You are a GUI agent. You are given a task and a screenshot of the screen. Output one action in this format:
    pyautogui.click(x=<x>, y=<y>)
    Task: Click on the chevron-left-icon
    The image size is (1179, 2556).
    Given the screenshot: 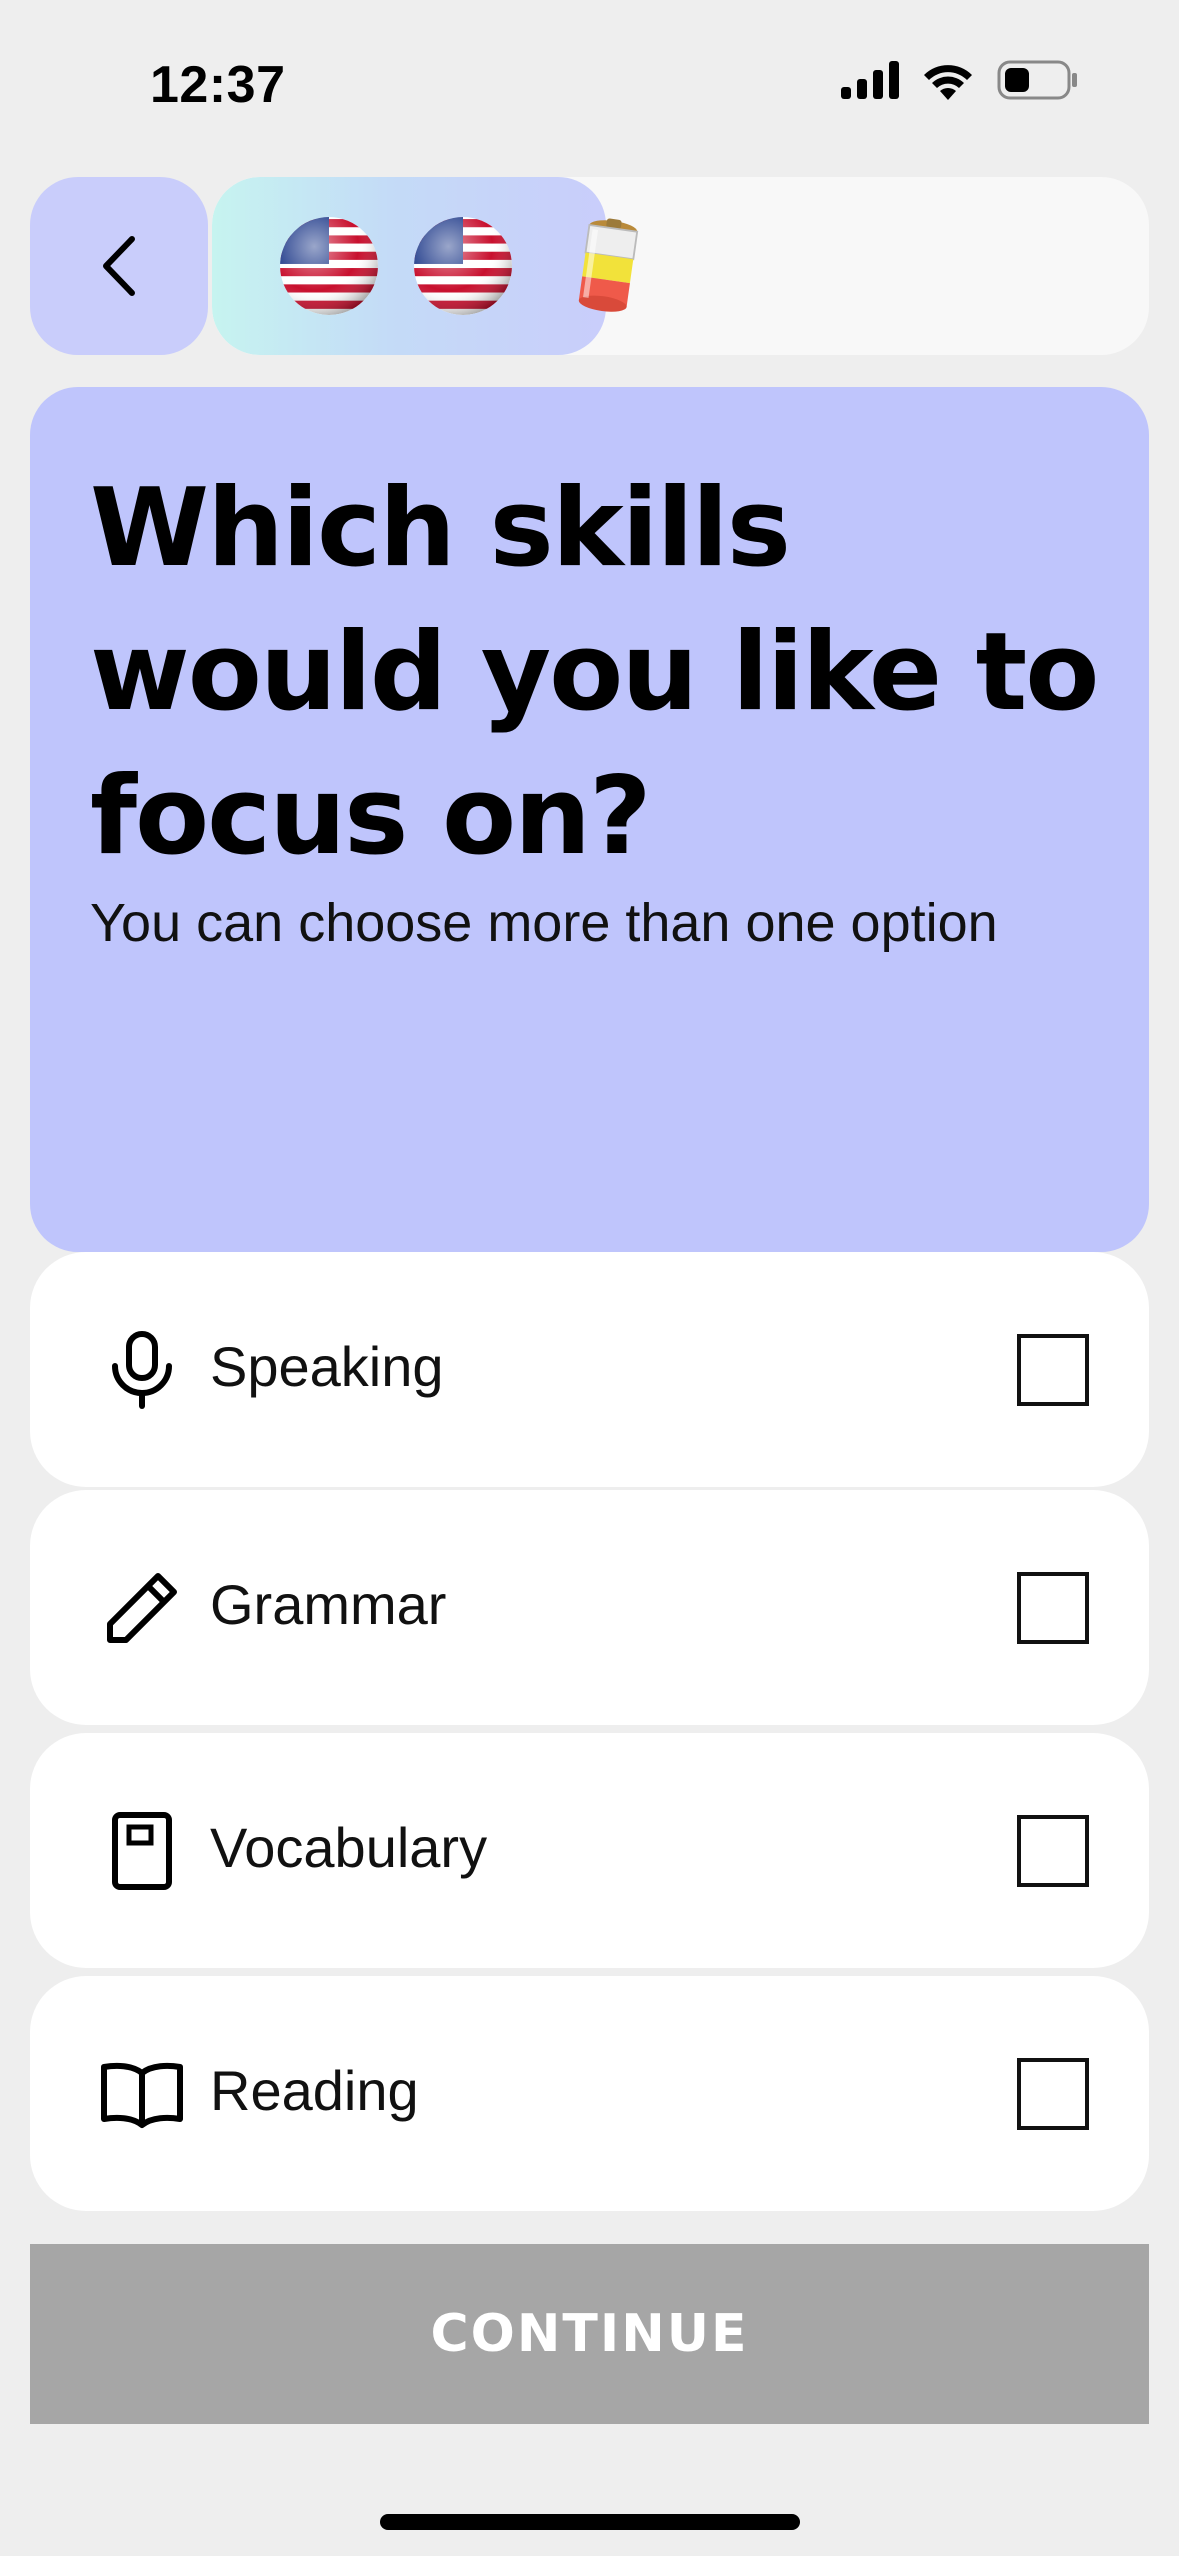 What is the action you would take?
    pyautogui.click(x=119, y=266)
    